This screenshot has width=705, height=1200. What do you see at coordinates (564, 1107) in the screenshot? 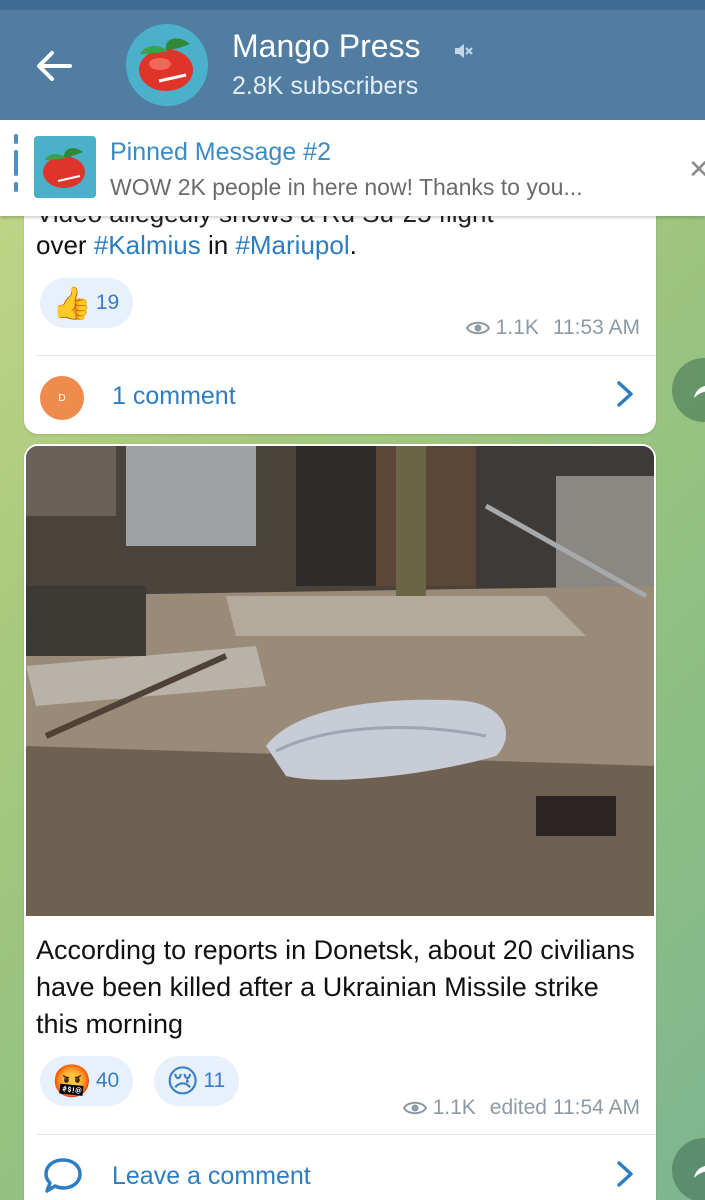
I see `message-time: edited 11:54 AM` at bounding box center [564, 1107].